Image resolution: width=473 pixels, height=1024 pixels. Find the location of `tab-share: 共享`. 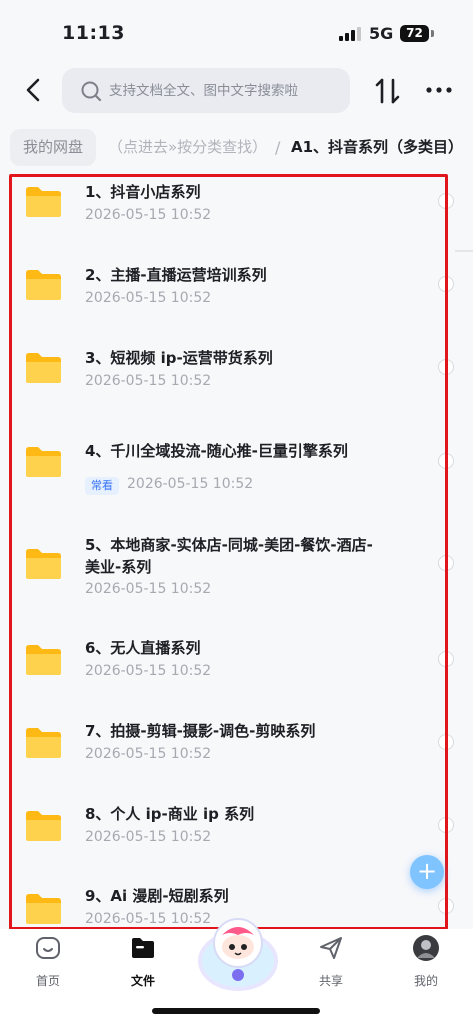

tab-share: 共享 is located at coordinates (331, 959).